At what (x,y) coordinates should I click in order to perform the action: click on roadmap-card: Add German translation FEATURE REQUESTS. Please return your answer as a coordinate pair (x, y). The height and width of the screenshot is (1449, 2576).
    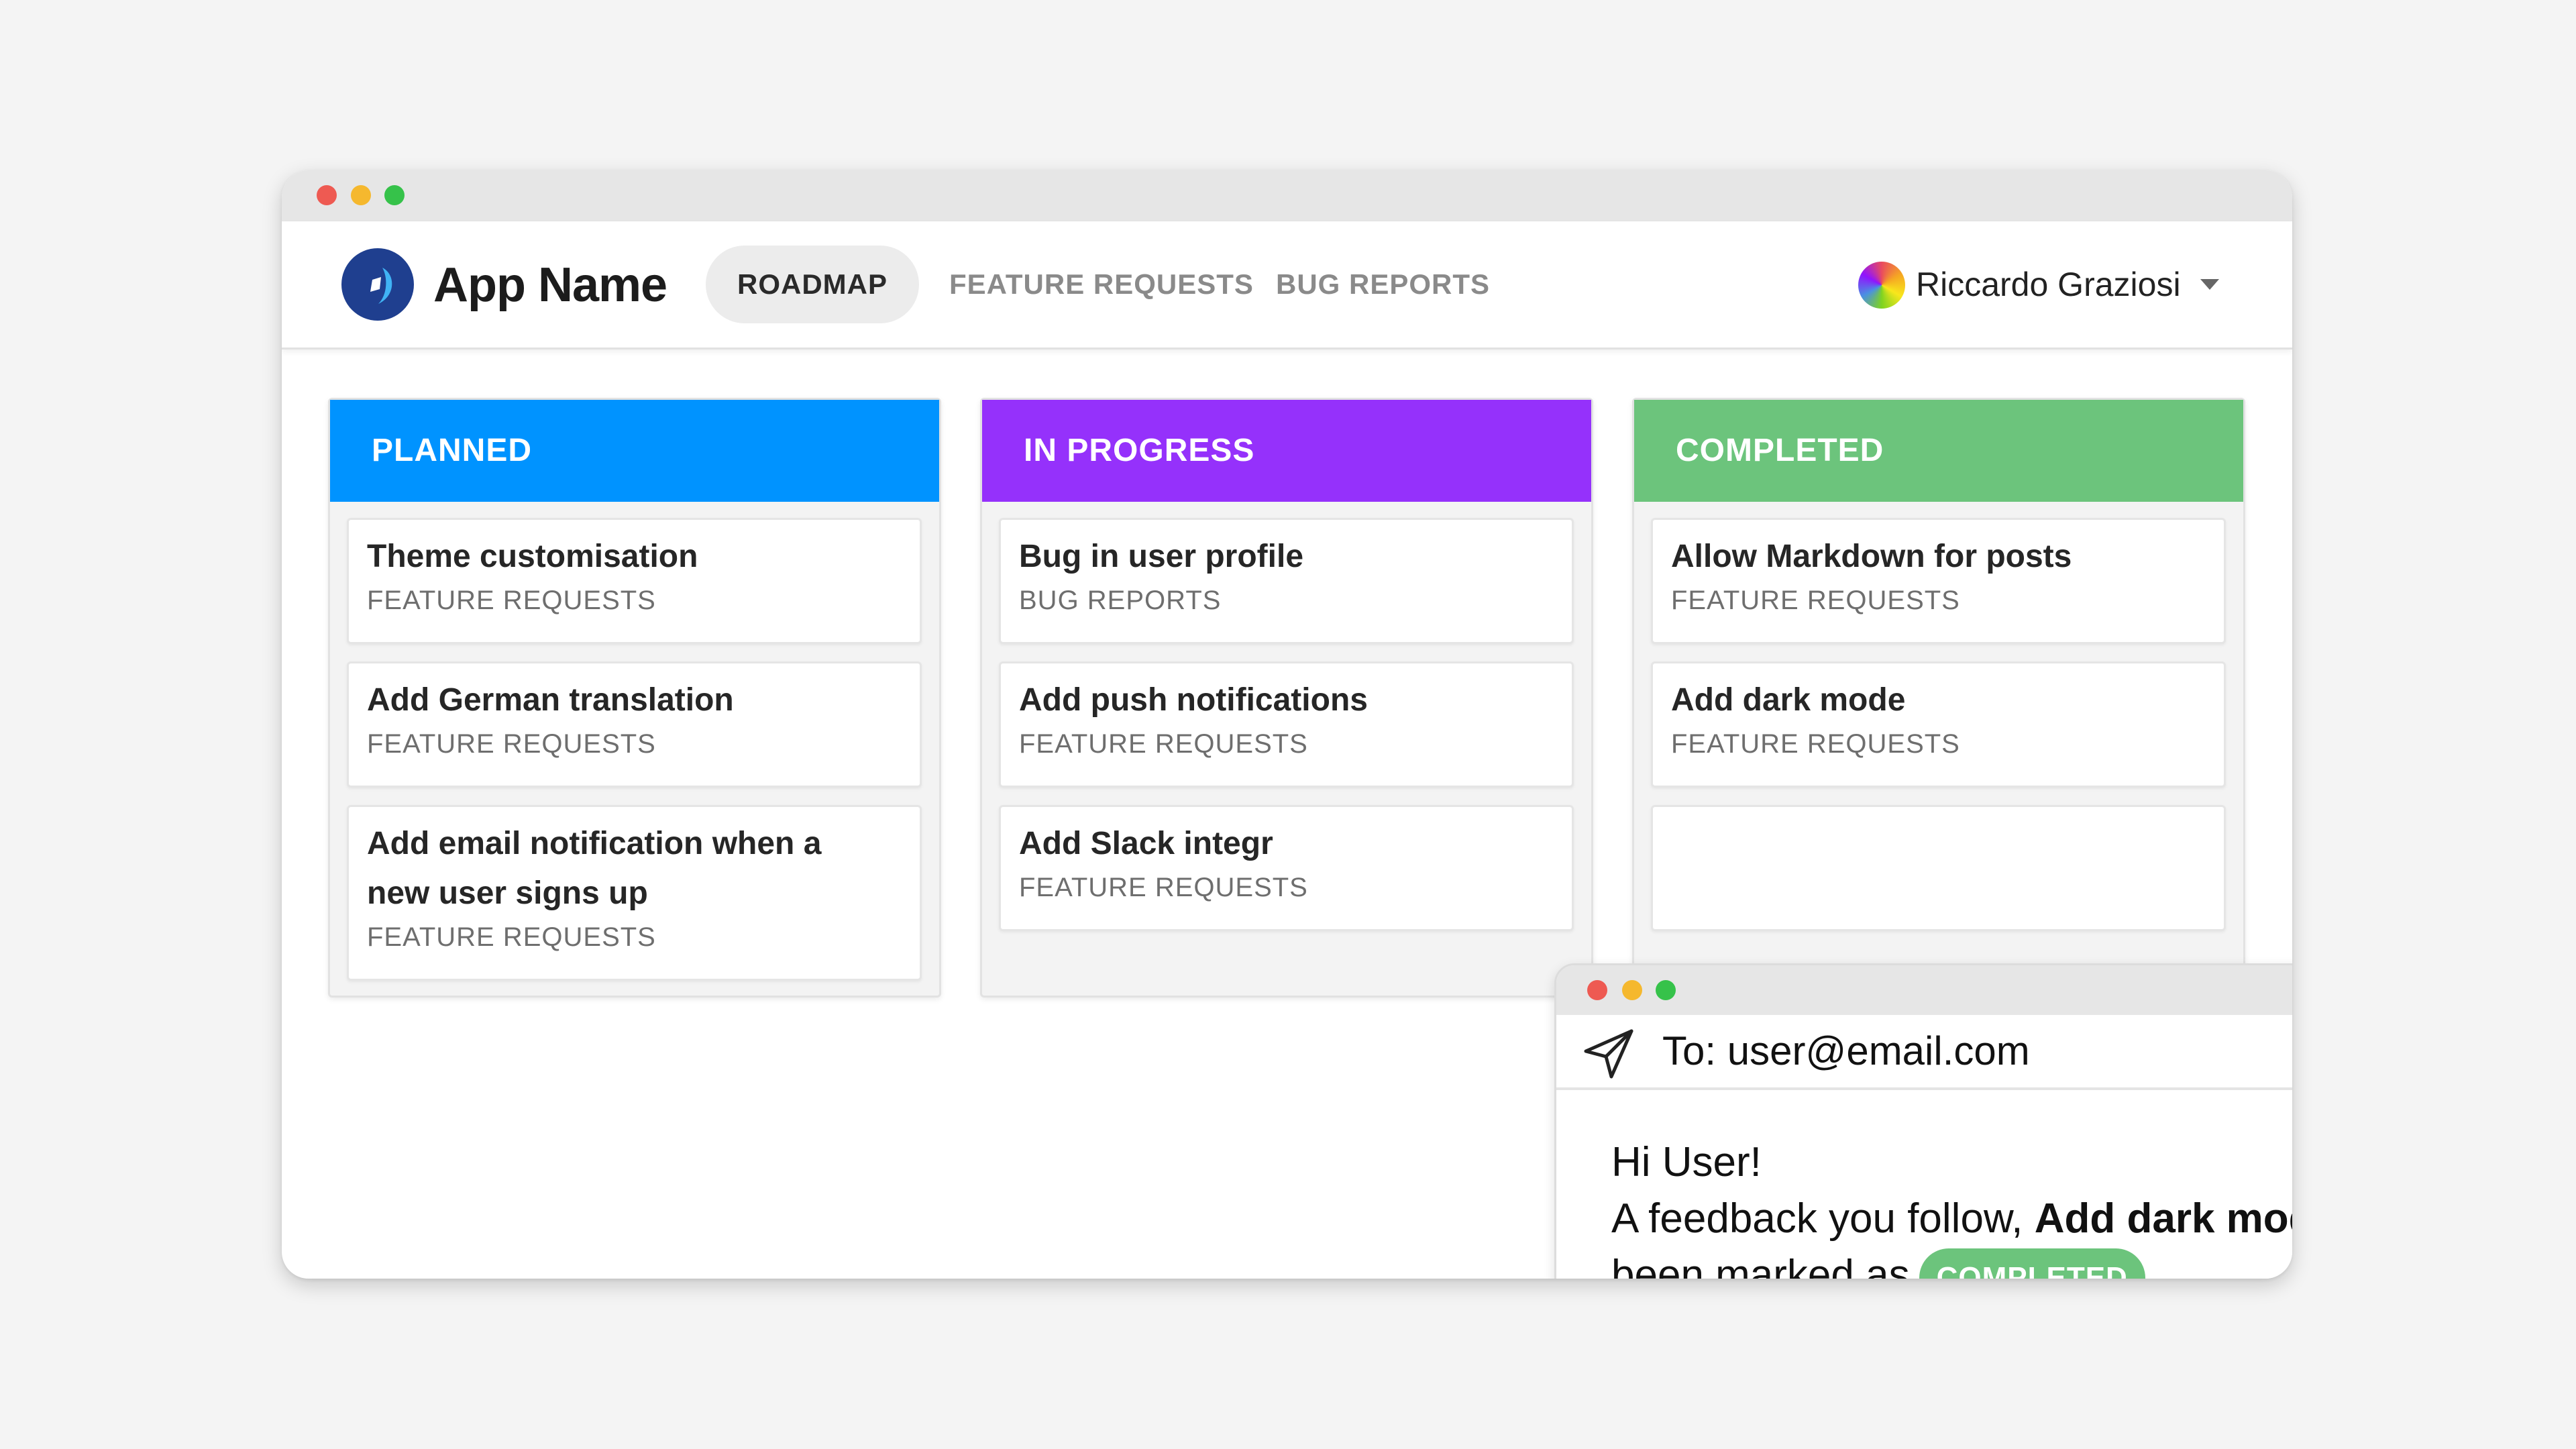
    Looking at the image, I should click on (634, 724).